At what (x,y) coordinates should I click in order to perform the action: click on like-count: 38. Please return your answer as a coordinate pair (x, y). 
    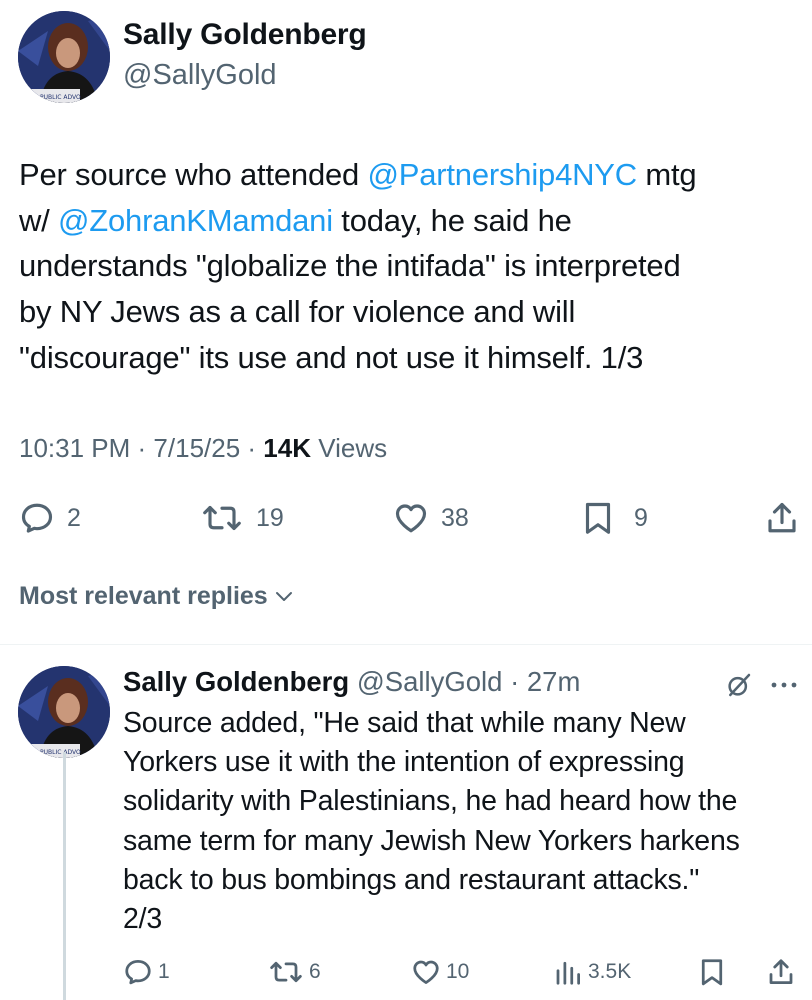
    Looking at the image, I should click on (455, 517).